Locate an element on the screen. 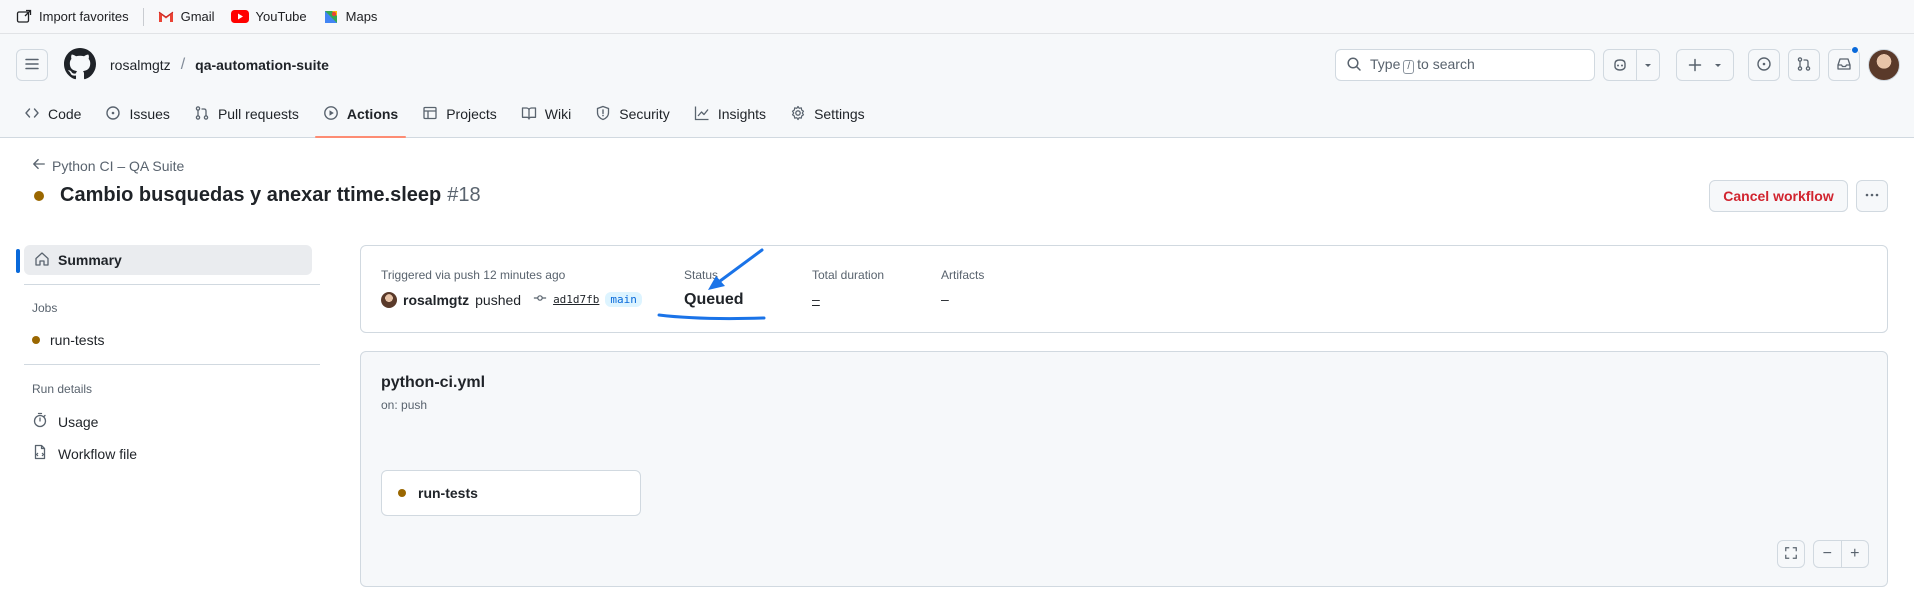  artifacts-value: – is located at coordinates (945, 299).